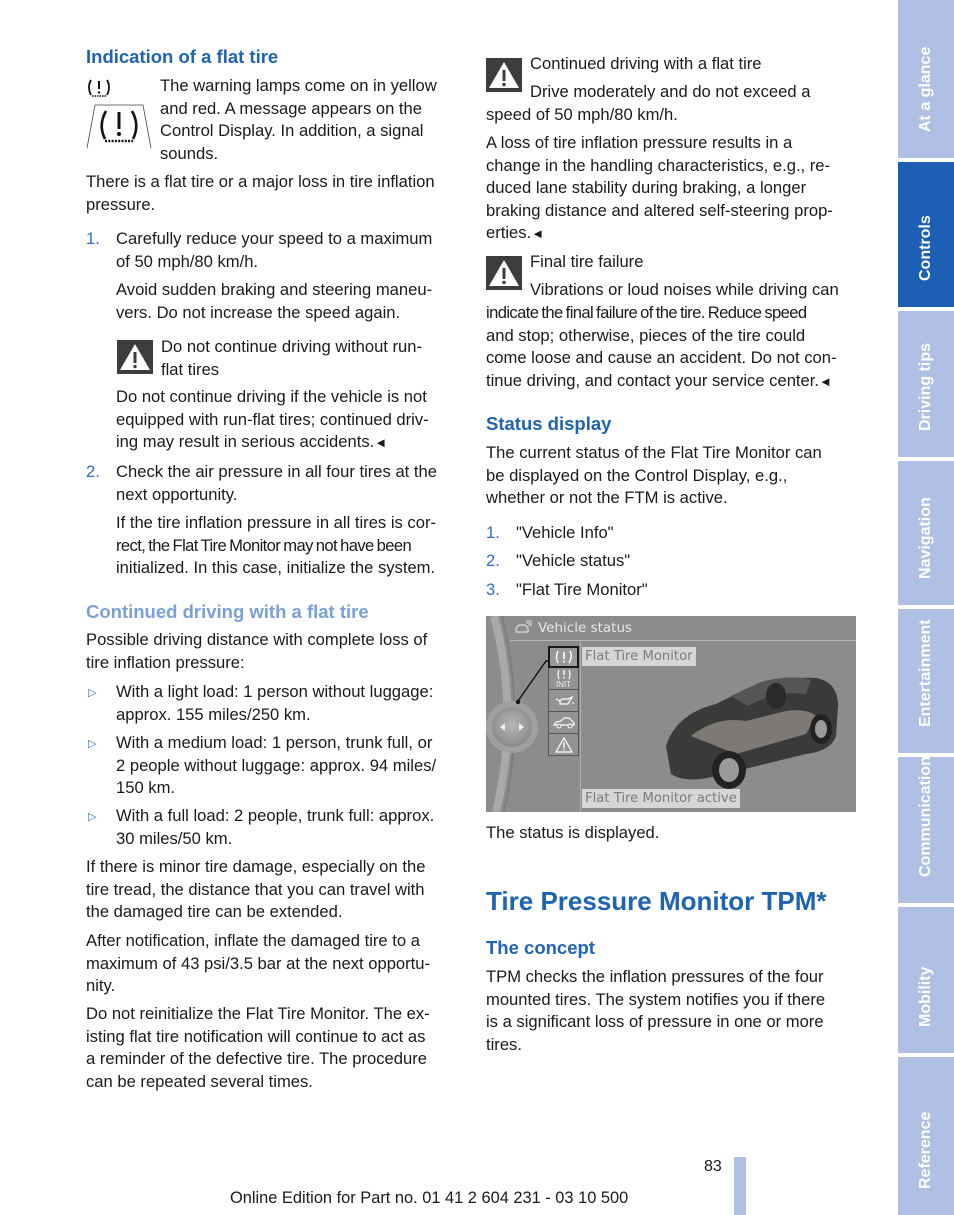  What do you see at coordinates (121, 204) in the screenshot?
I see `text-line: pressure.` at bounding box center [121, 204].